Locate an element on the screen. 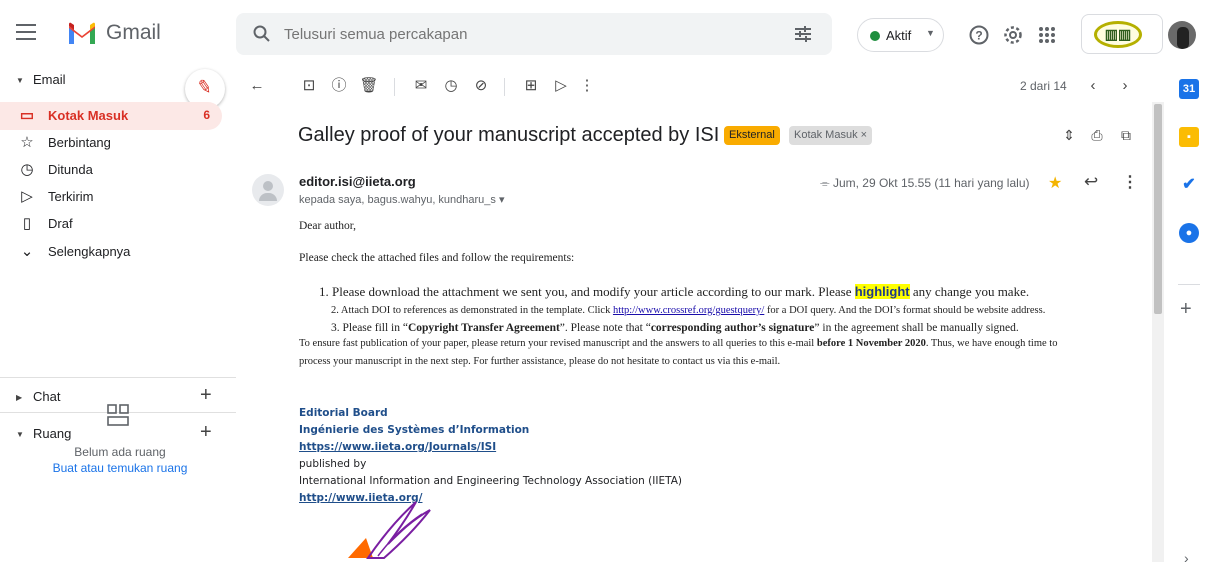 The image size is (1212, 566). message-toolbar: ← ⊡ ⓘ 🗑 ✉ ◷ ⊘ ⊞ ▷ ⋮ 2 dari 14 ‹ › is located at coordinates (696, 87).